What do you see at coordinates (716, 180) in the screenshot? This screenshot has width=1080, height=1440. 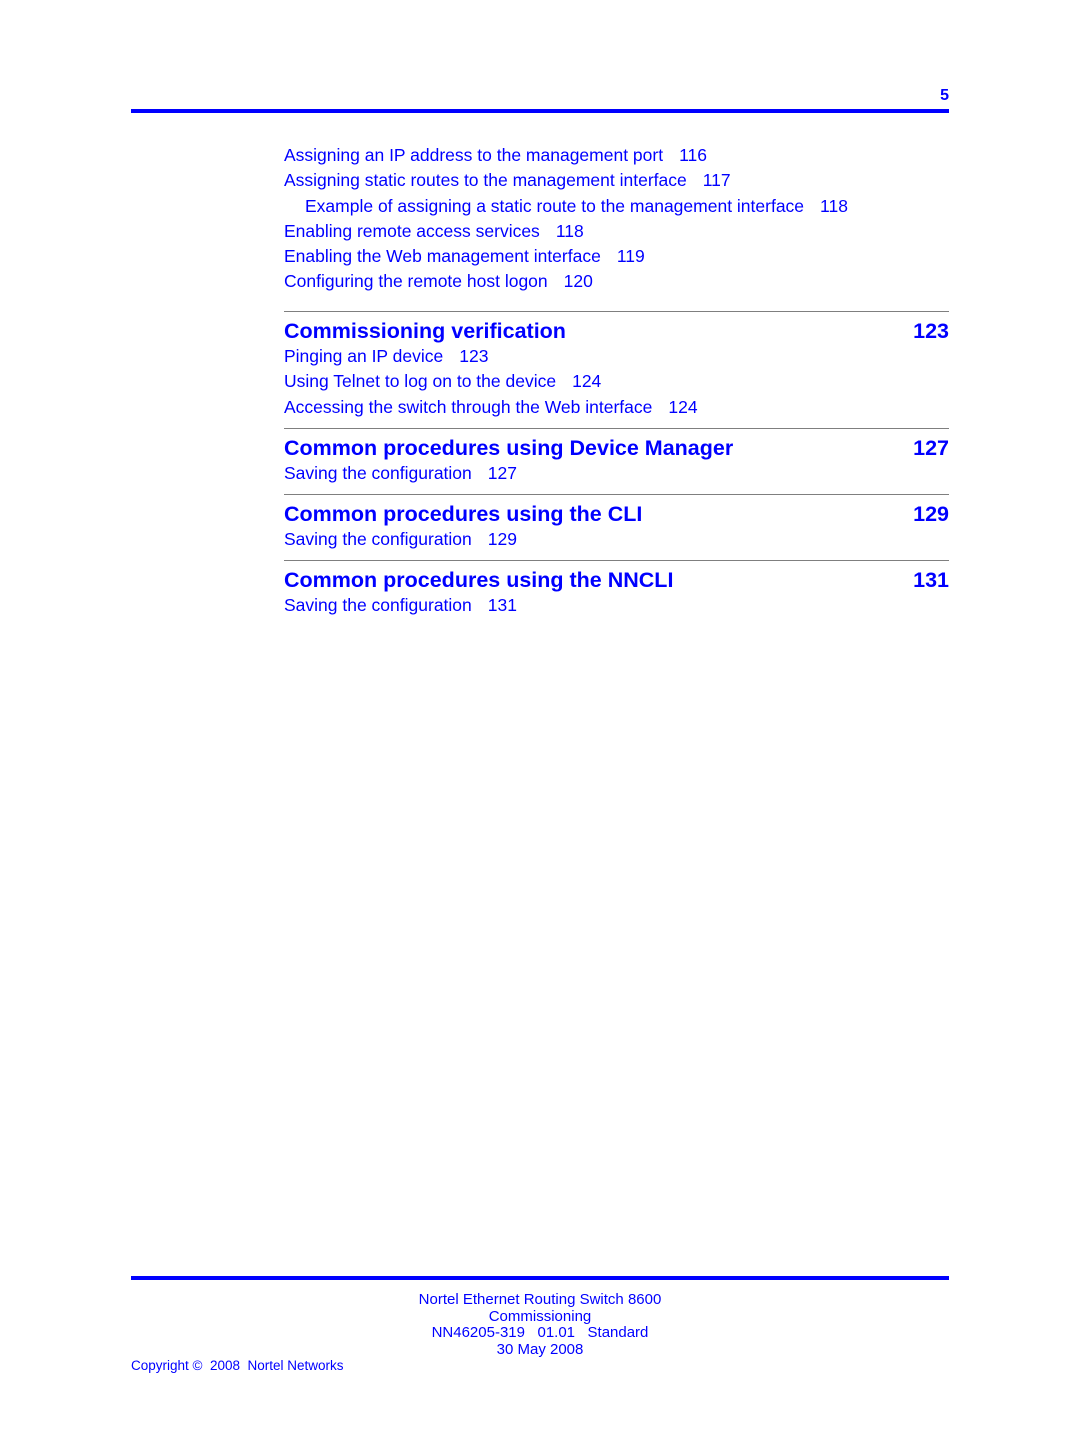 I see `toc-entry-page: 117` at bounding box center [716, 180].